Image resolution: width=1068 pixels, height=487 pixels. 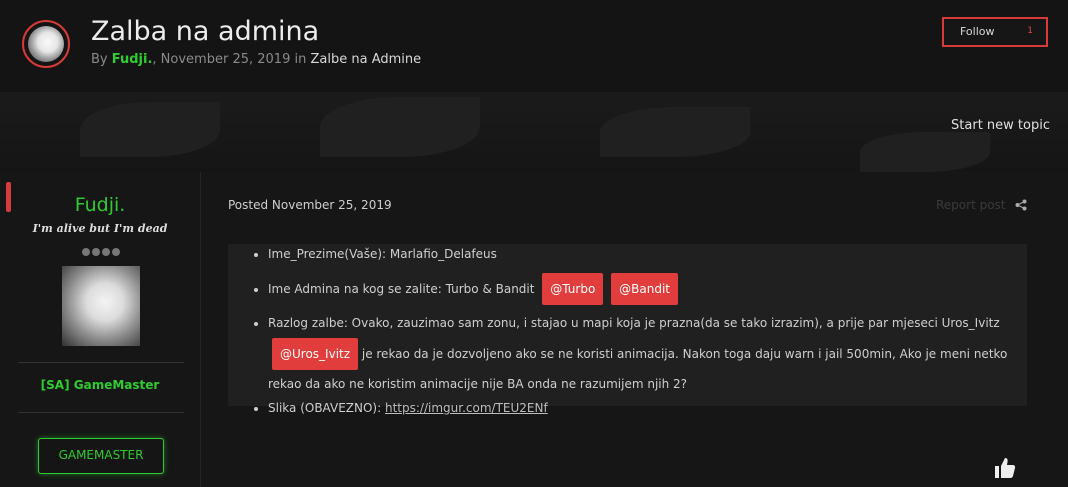 I want to click on author-quote: I'm alive but I'm dead, so click(x=100, y=228).